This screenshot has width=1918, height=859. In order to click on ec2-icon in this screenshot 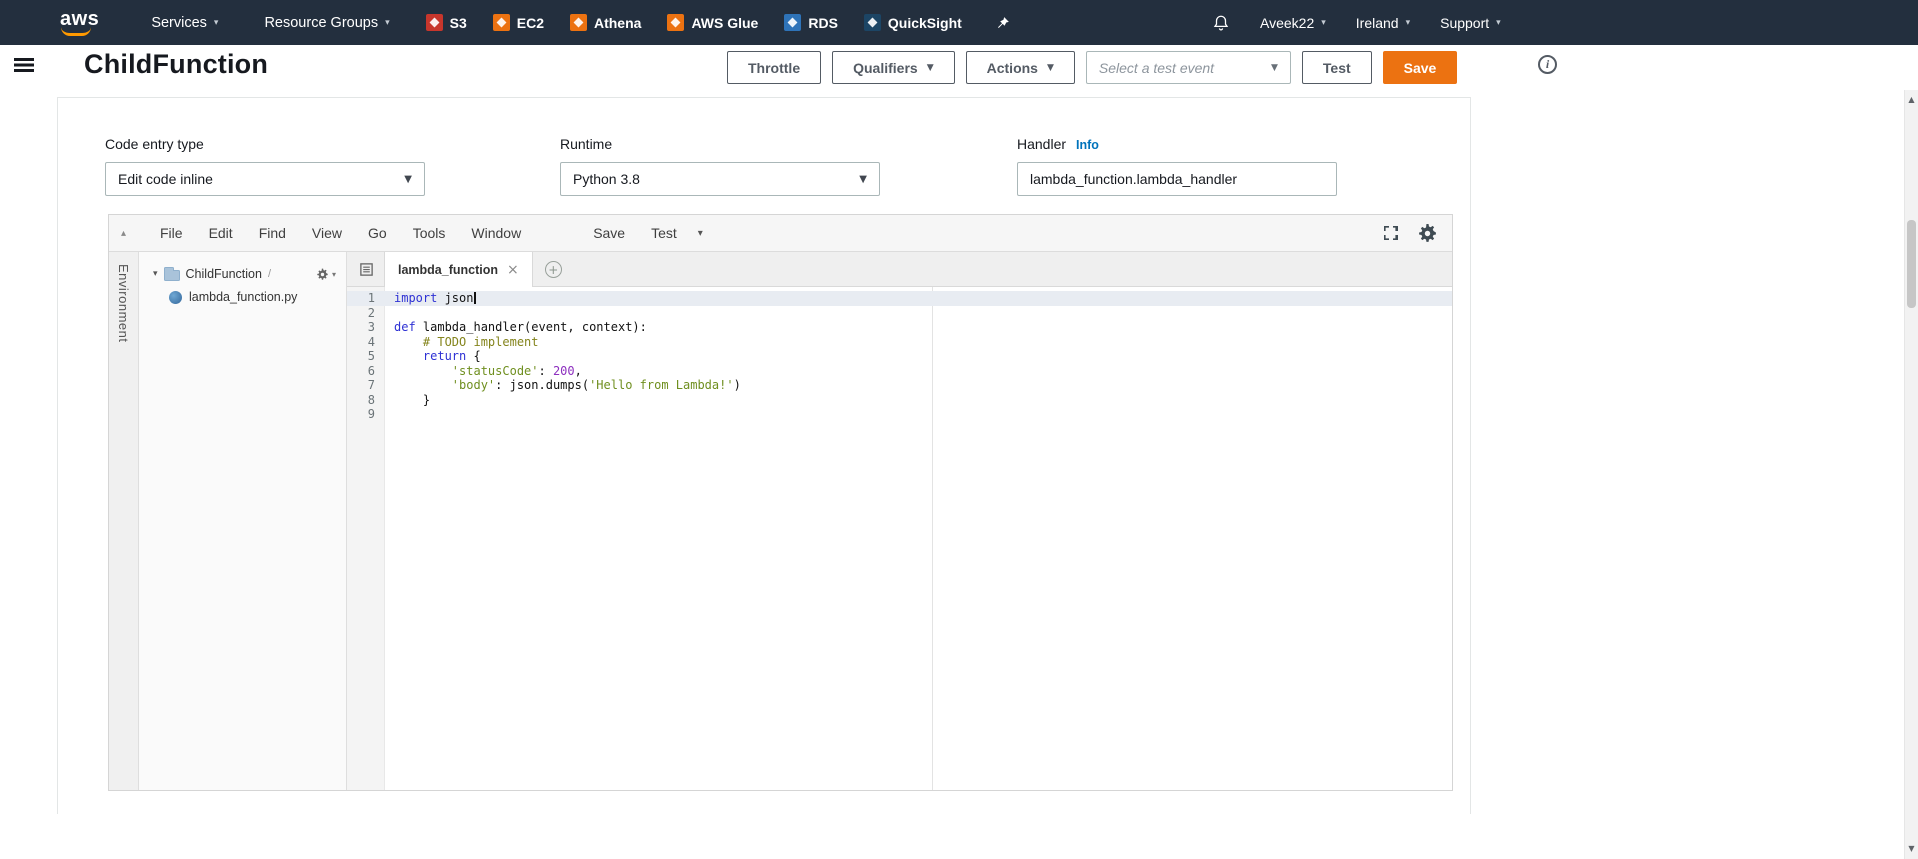, I will do `click(501, 22)`.